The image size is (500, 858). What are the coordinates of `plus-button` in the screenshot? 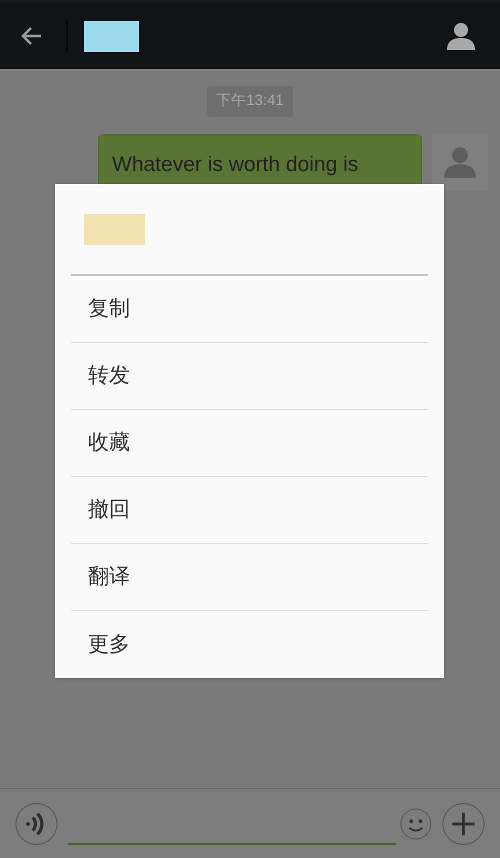 It's located at (463, 823).